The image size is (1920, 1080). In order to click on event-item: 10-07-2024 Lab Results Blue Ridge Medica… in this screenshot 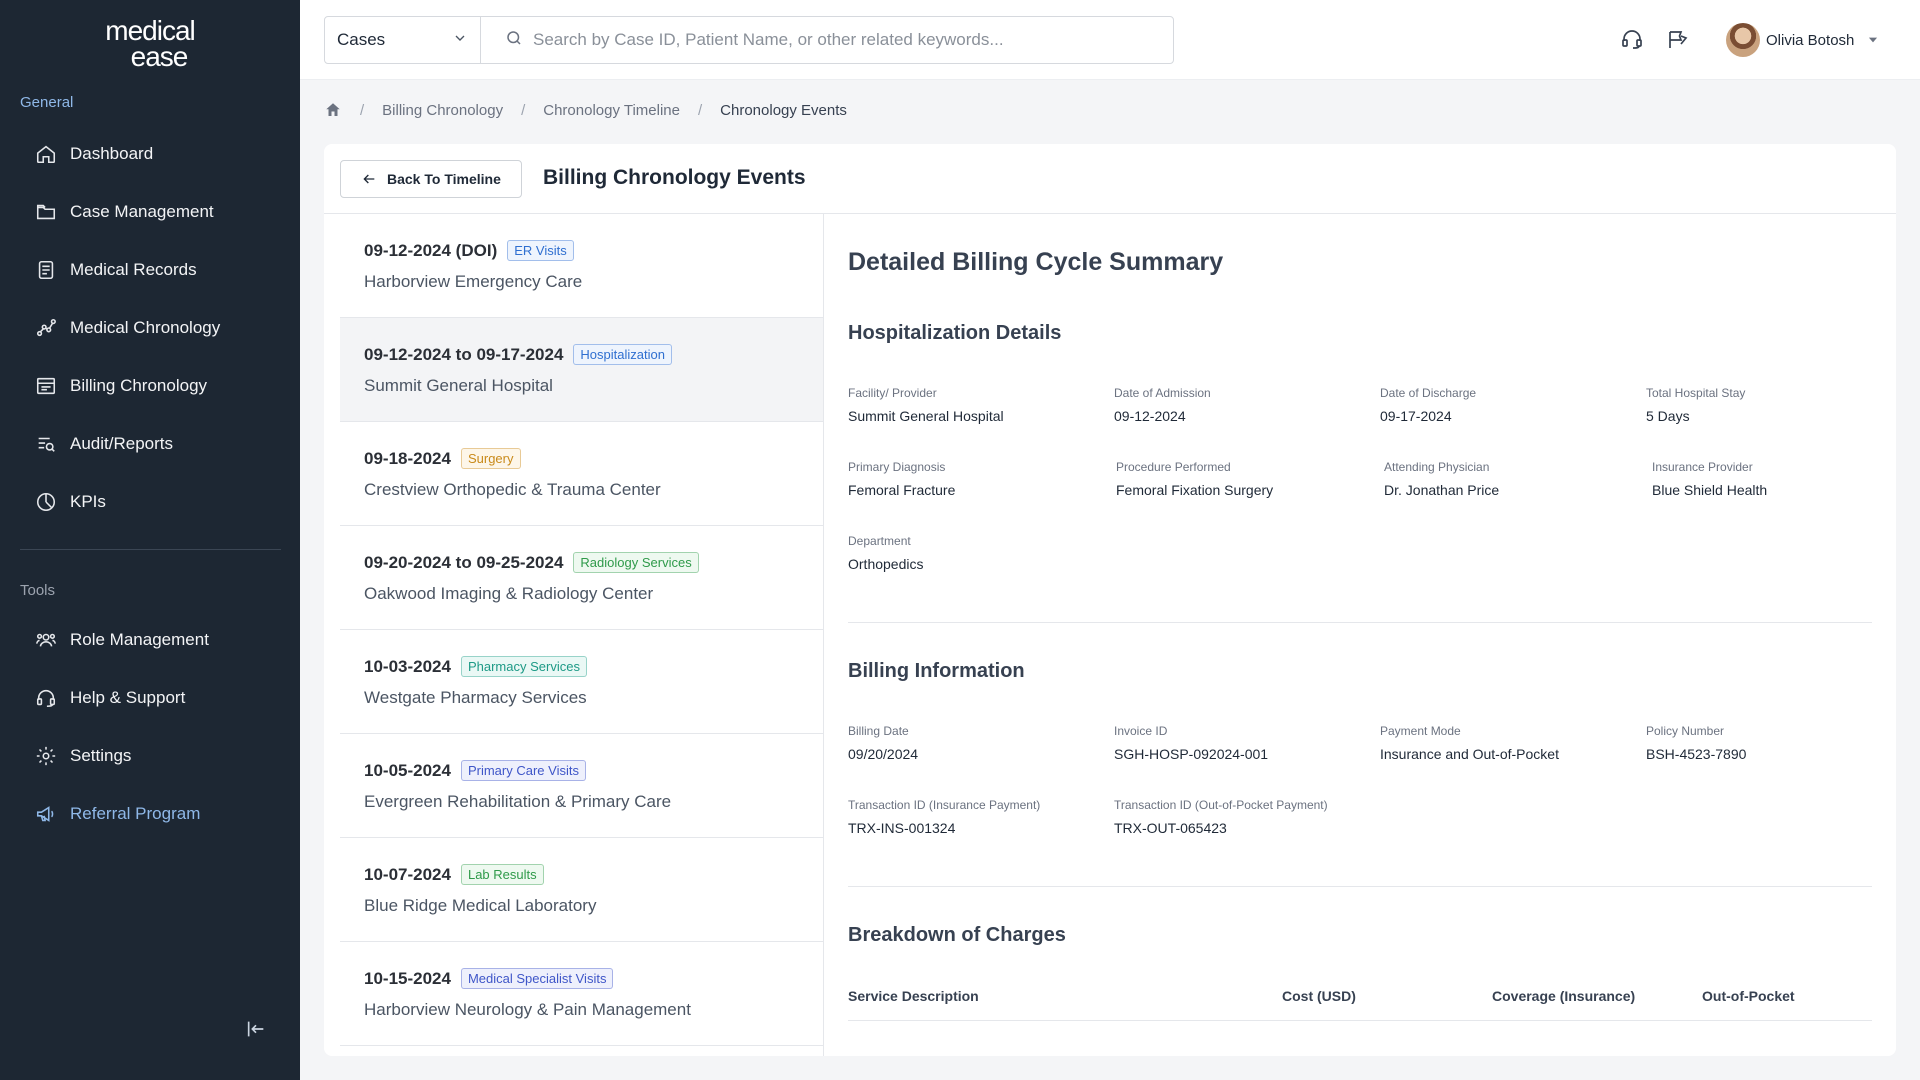, I will do `click(581, 890)`.